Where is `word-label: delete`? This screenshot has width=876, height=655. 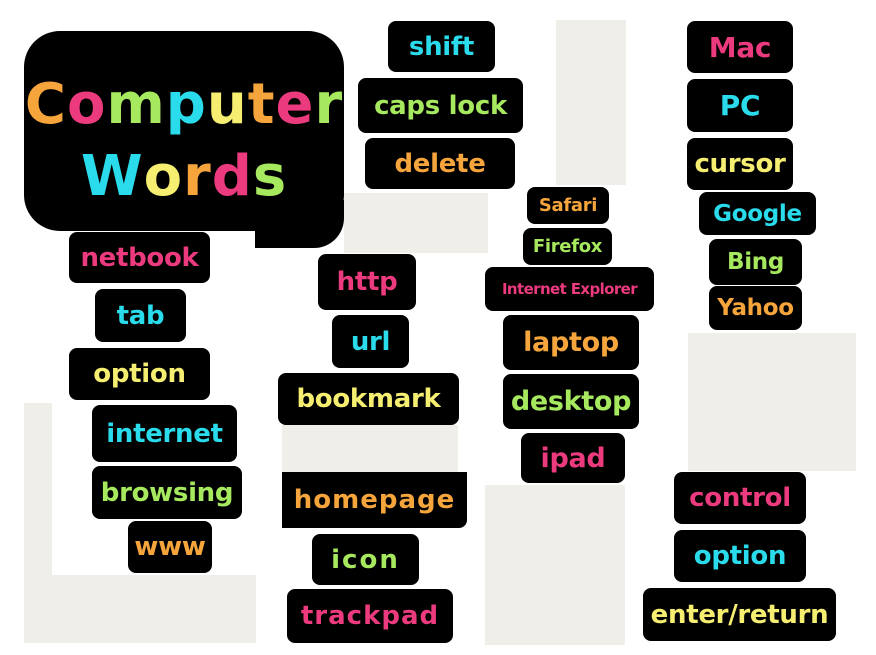 word-label: delete is located at coordinates (440, 163).